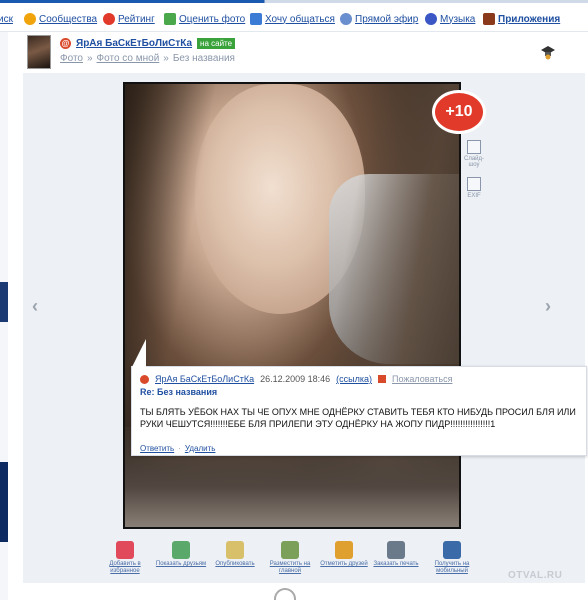 The height and width of the screenshot is (600, 588). I want to click on toolbar-label: Добавить в избранное, so click(125, 567).